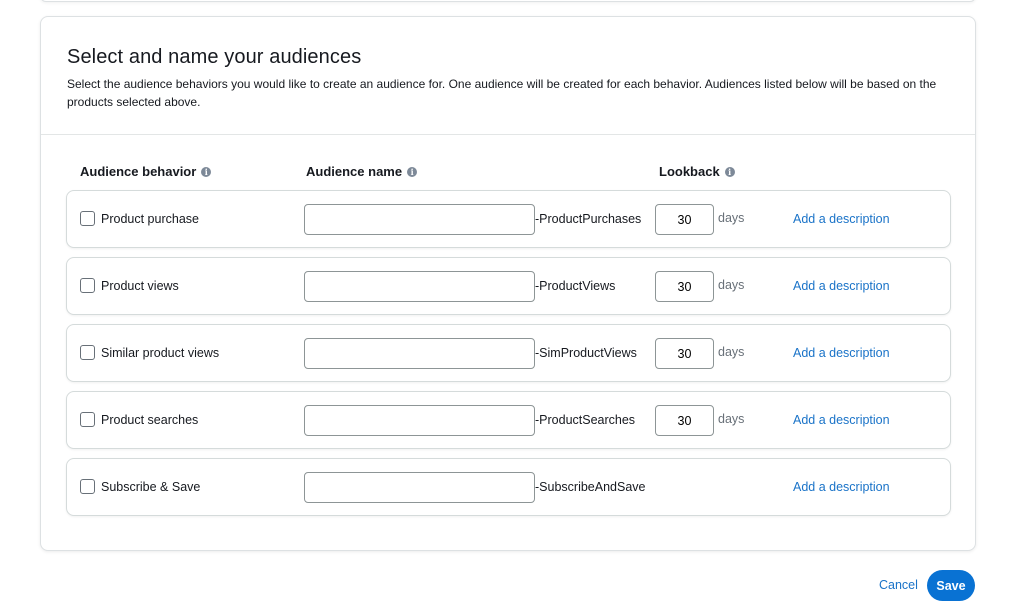 The image size is (1024, 610). Describe the element at coordinates (951, 585) in the screenshot. I see `save-button: Save` at that location.